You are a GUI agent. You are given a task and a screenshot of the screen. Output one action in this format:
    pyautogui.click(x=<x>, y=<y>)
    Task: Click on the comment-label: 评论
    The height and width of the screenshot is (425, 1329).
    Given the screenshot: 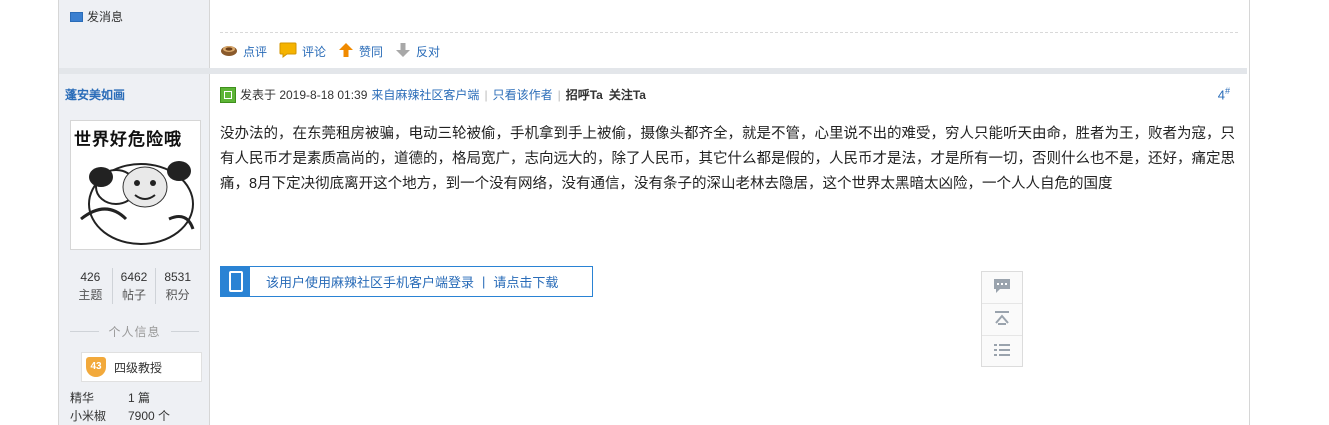 What is the action you would take?
    pyautogui.click(x=314, y=52)
    